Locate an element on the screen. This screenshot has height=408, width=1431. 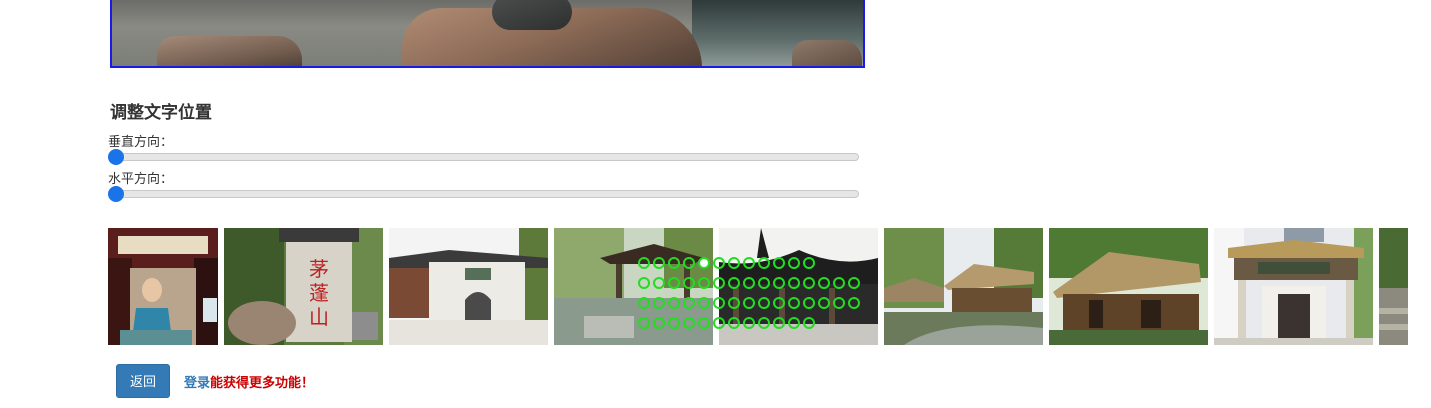
gallery-thumb-gate is located at coordinates (468, 286).